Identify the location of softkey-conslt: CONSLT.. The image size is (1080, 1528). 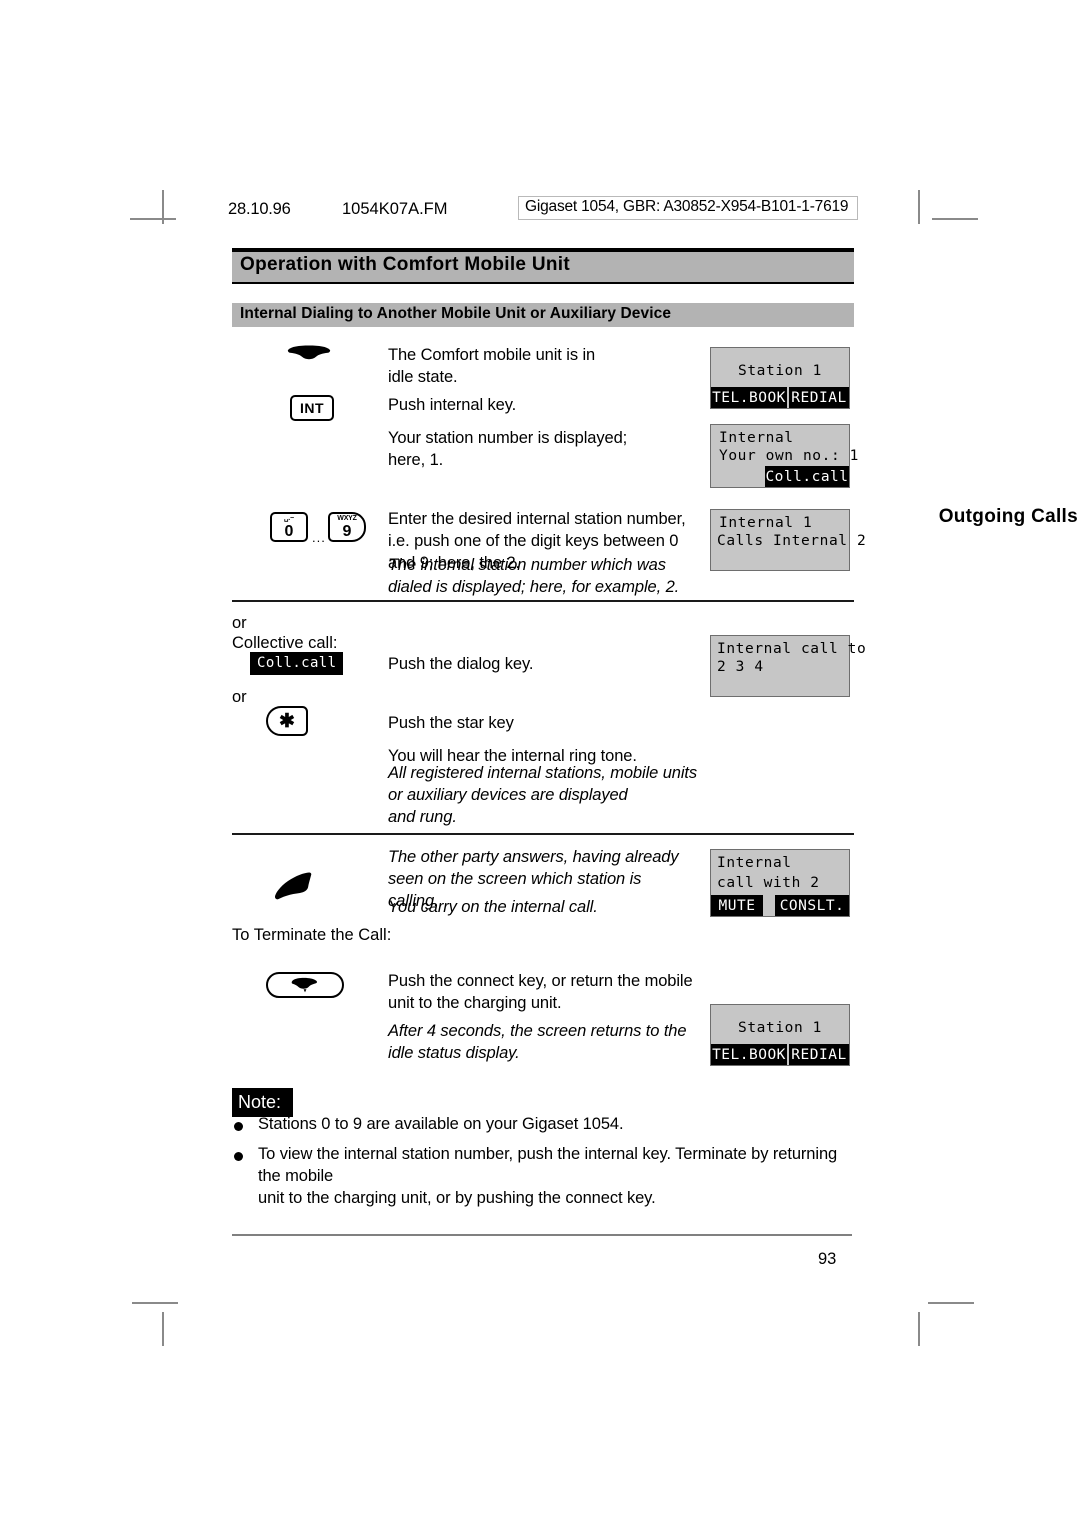
(812, 905).